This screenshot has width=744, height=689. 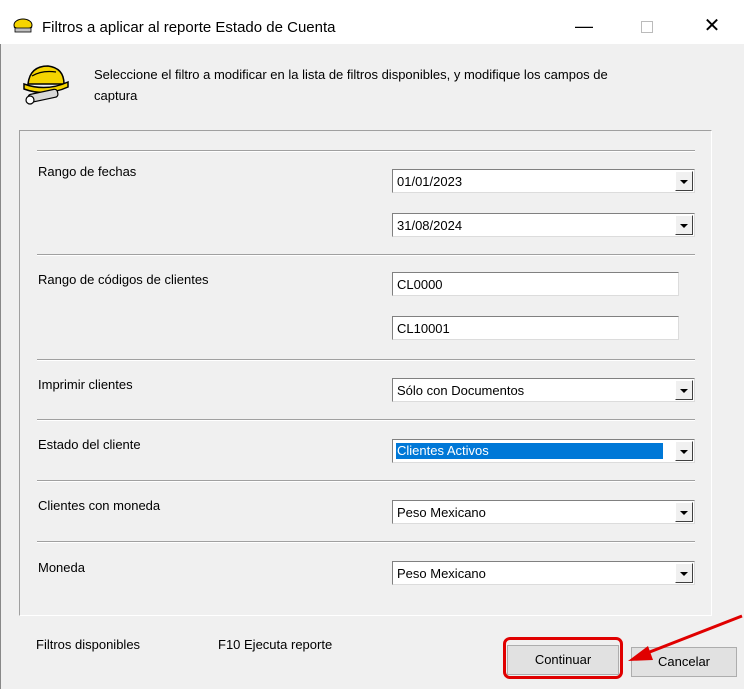 I want to click on f10-hint: F10 Ejecuta reporte, so click(x=275, y=644).